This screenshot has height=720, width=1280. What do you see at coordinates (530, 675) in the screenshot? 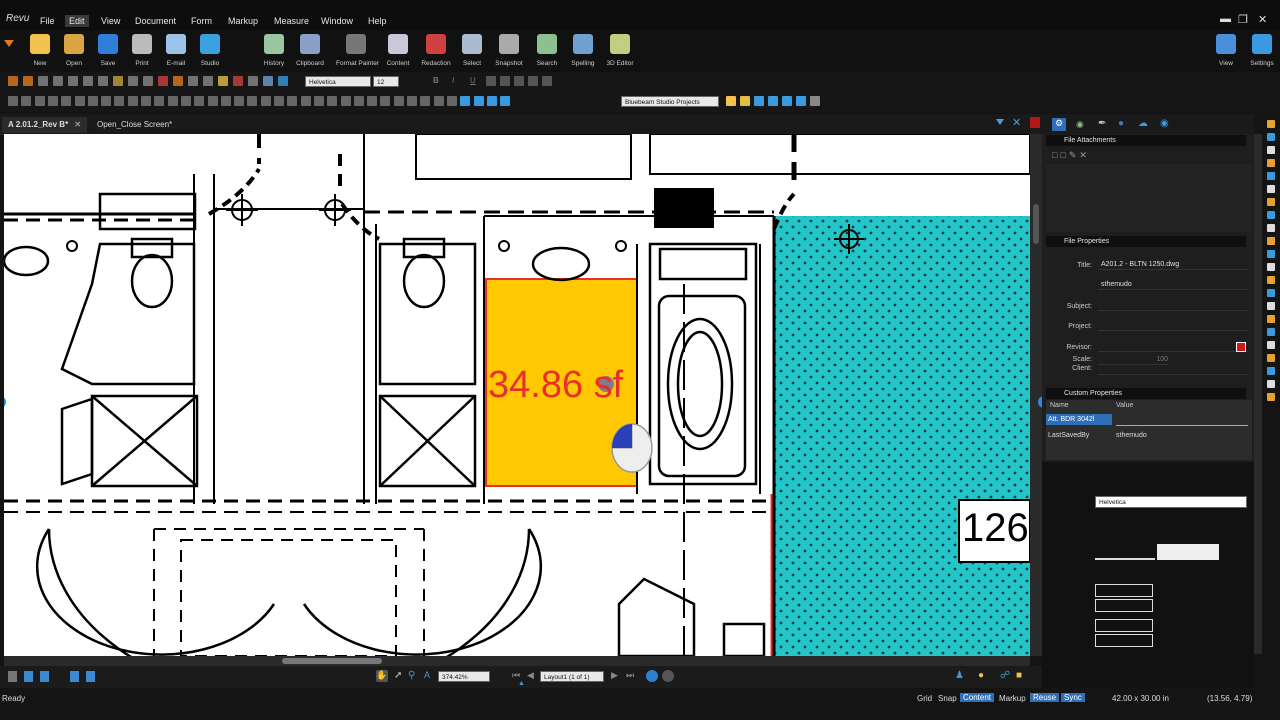
I see `previous-page-icon: ◀` at bounding box center [530, 675].